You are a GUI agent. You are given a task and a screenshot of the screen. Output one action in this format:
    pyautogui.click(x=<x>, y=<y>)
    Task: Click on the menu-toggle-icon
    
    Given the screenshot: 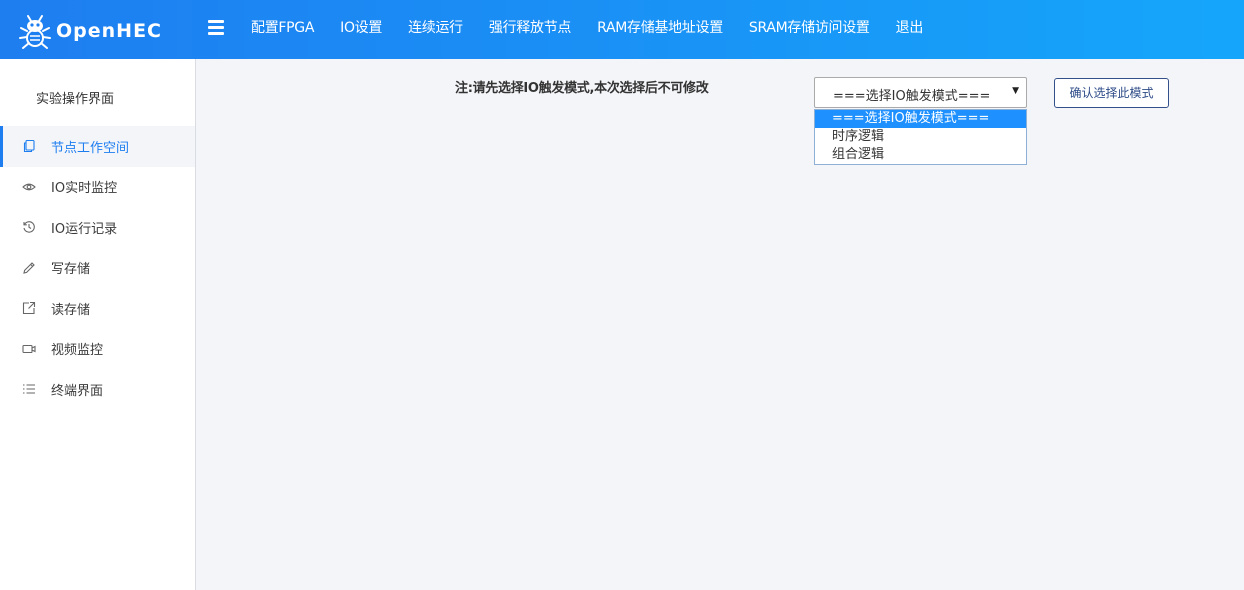 What is the action you would take?
    pyautogui.click(x=216, y=28)
    